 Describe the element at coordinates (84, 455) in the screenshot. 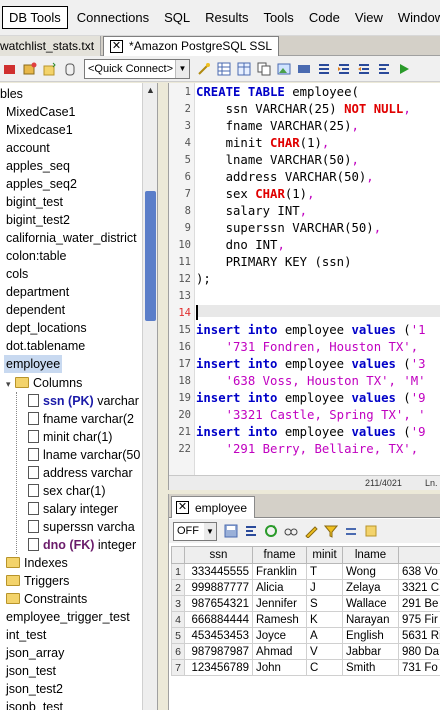

I see `tree-column: lname varchar(50` at that location.